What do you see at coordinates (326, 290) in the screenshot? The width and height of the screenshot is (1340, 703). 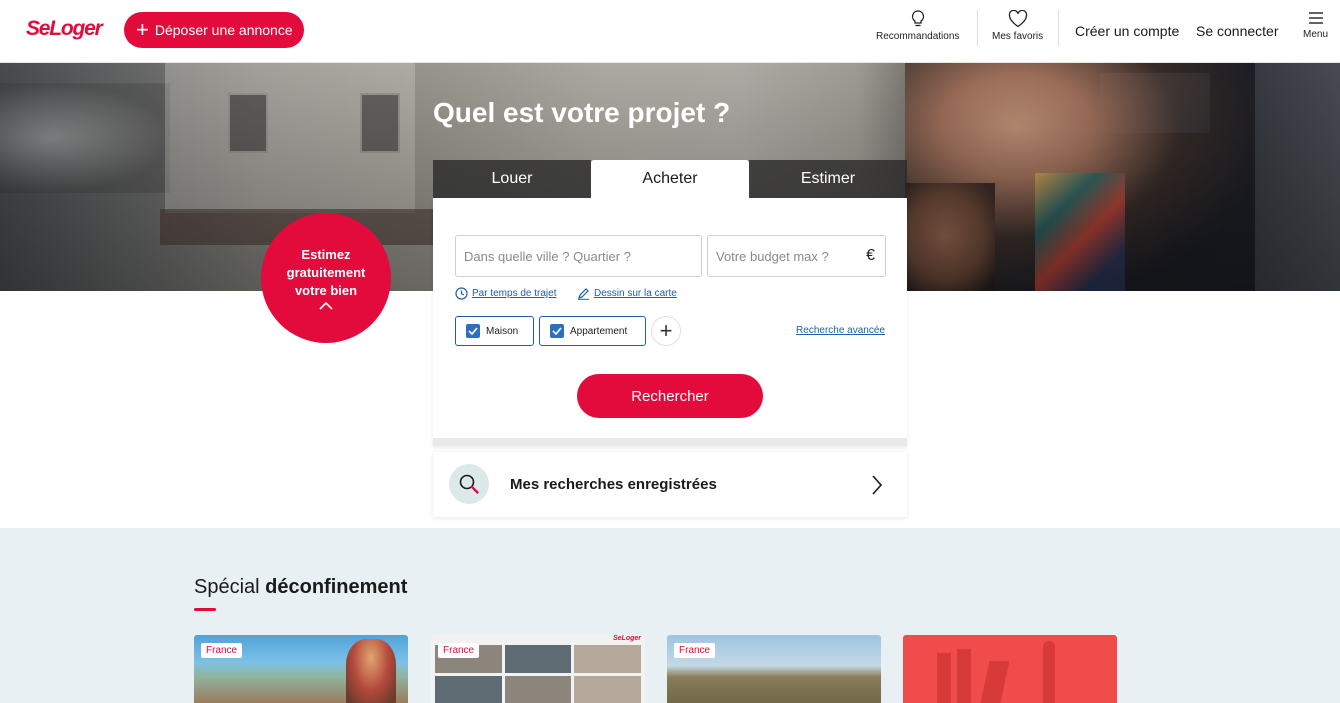 I see `estimate-line: votre bien` at bounding box center [326, 290].